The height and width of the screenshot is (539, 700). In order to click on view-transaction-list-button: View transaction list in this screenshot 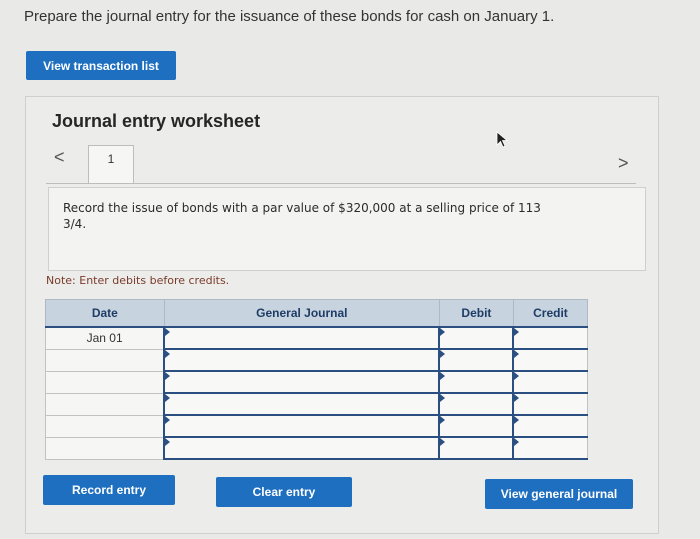, I will do `click(101, 65)`.